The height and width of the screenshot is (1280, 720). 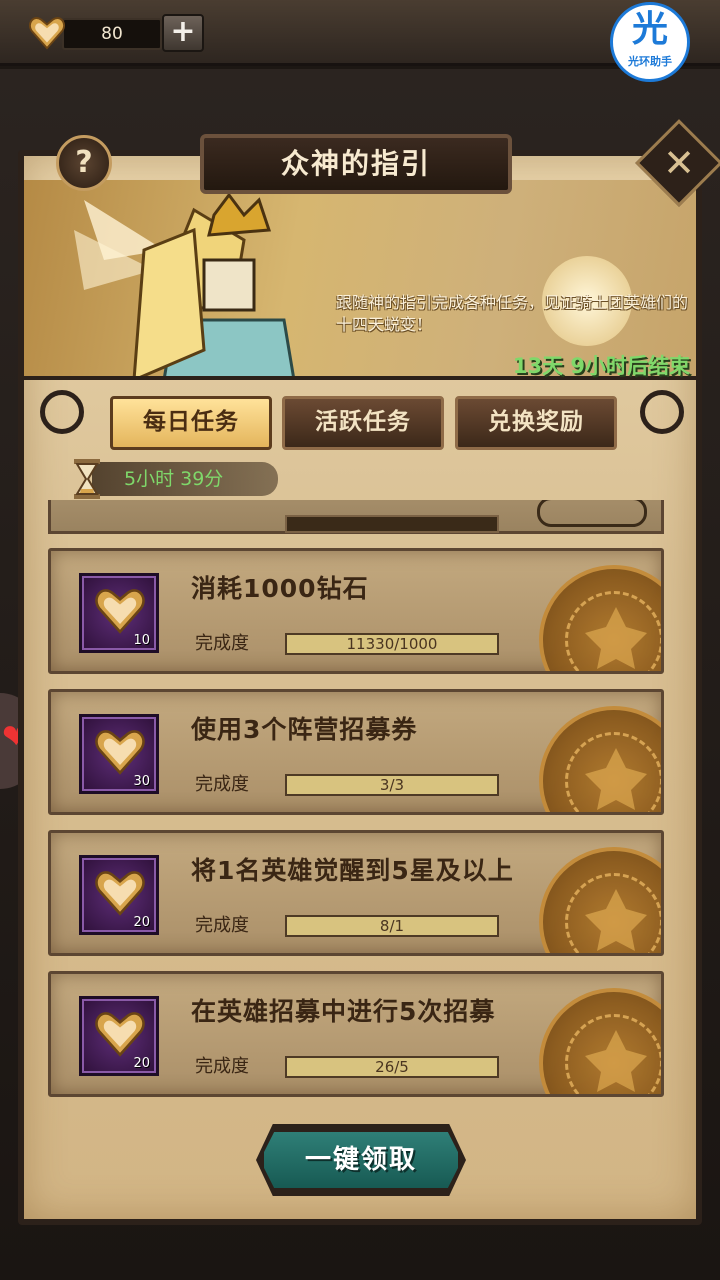 I want to click on progress-text: 3/3, so click(x=392, y=785).